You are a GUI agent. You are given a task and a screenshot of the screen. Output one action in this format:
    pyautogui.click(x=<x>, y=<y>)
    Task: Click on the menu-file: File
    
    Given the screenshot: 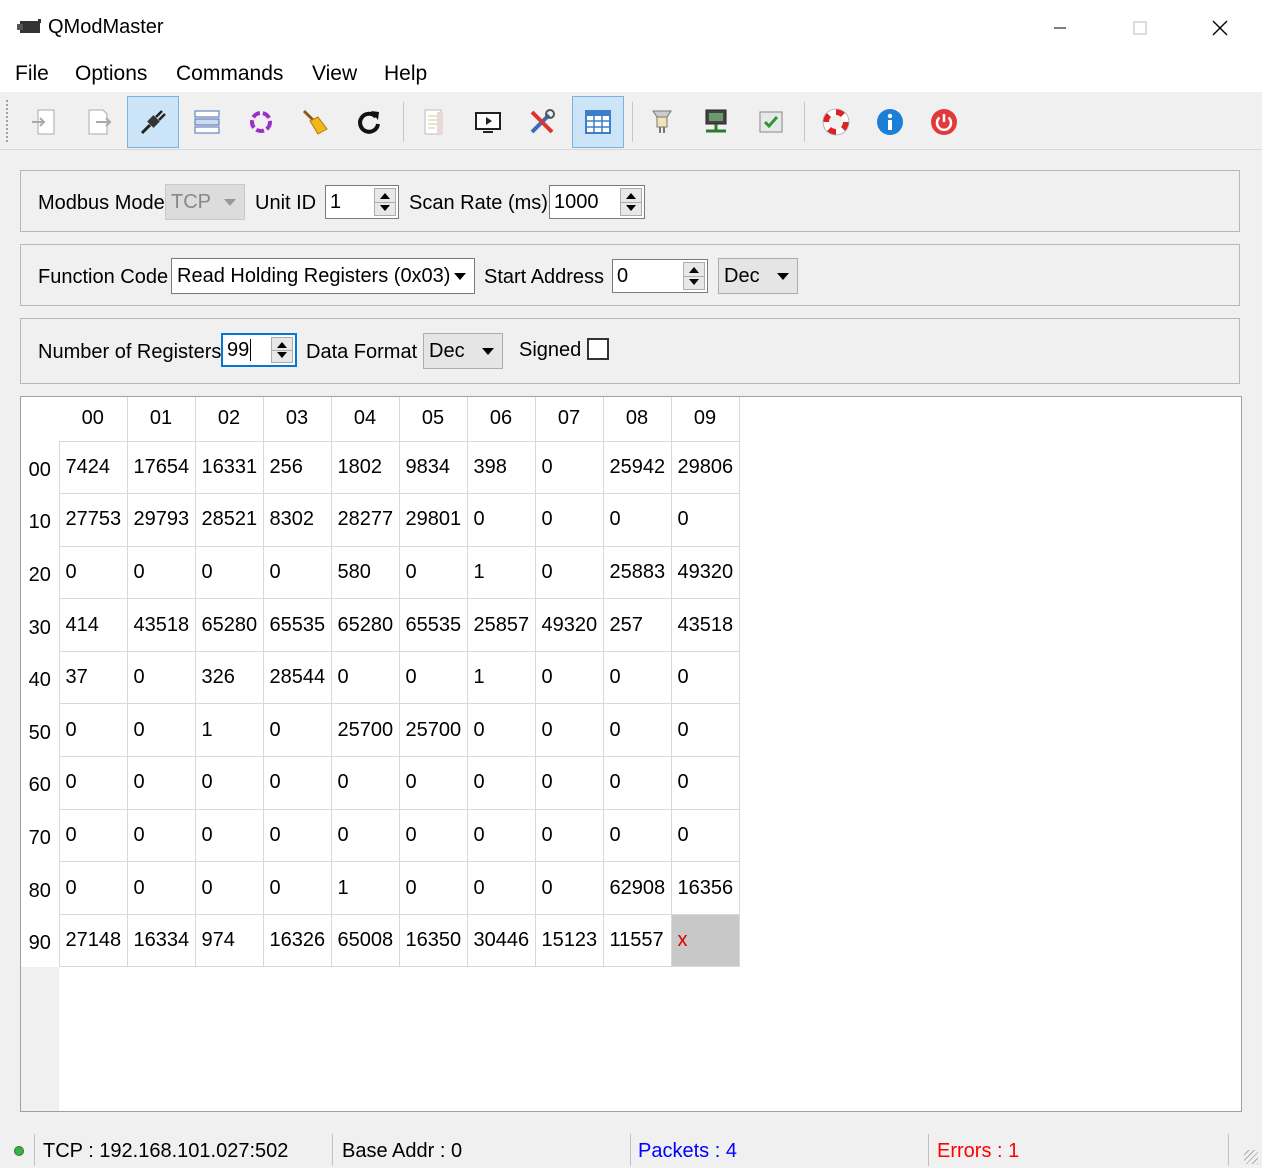 What is the action you would take?
    pyautogui.click(x=32, y=74)
    